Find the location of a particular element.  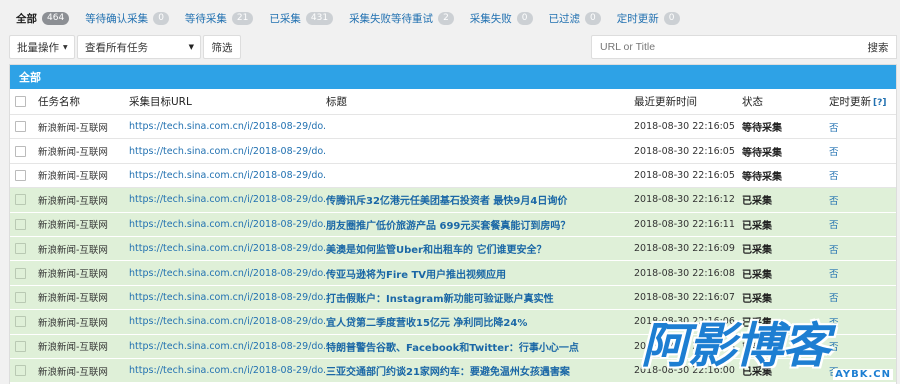

tab-pending-confirm: 等待确认采集 0 is located at coordinates (127, 18).